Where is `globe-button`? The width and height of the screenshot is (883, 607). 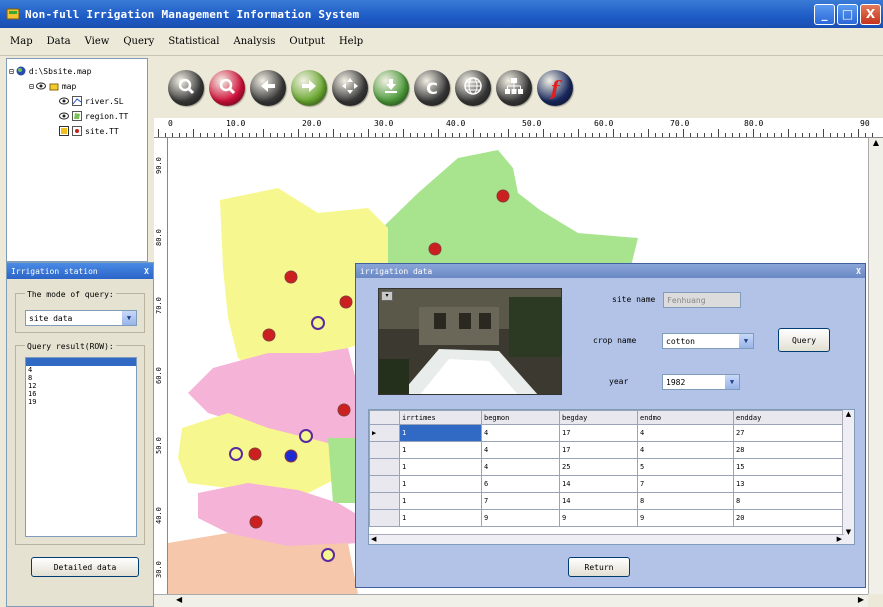 globe-button is located at coordinates (473, 88).